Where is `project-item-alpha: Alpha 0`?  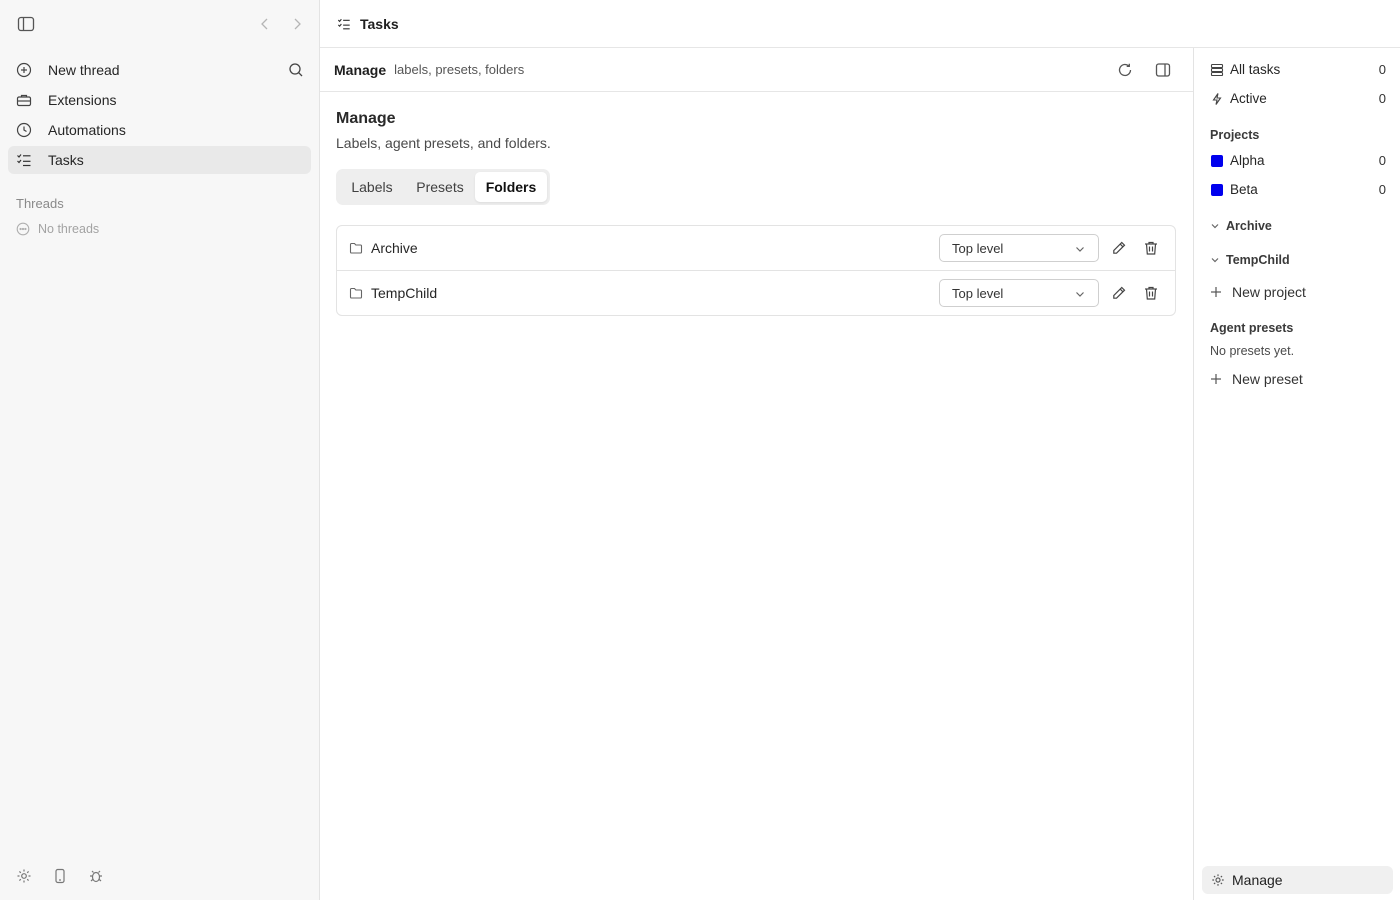
project-item-alpha: Alpha 0 is located at coordinates (1298, 161).